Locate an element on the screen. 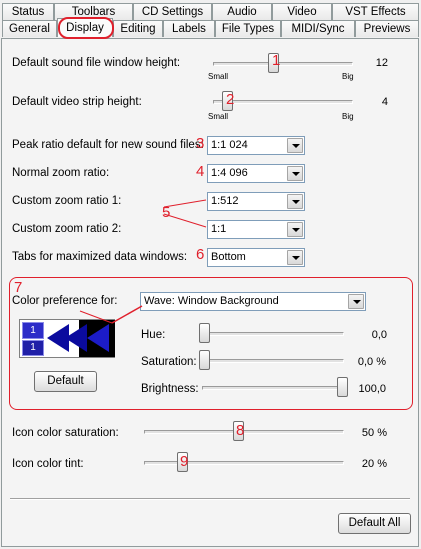 The width and height of the screenshot is (421, 549). annotation-9: 9 is located at coordinates (184, 461).